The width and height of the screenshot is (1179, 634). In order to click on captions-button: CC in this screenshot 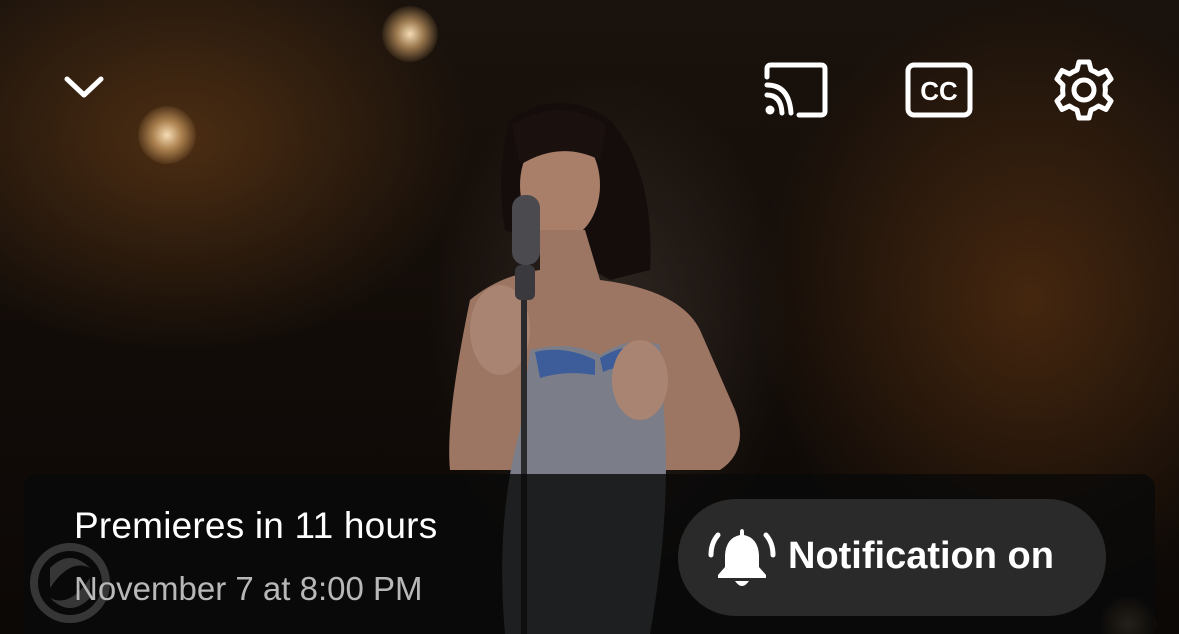, I will do `click(939, 90)`.